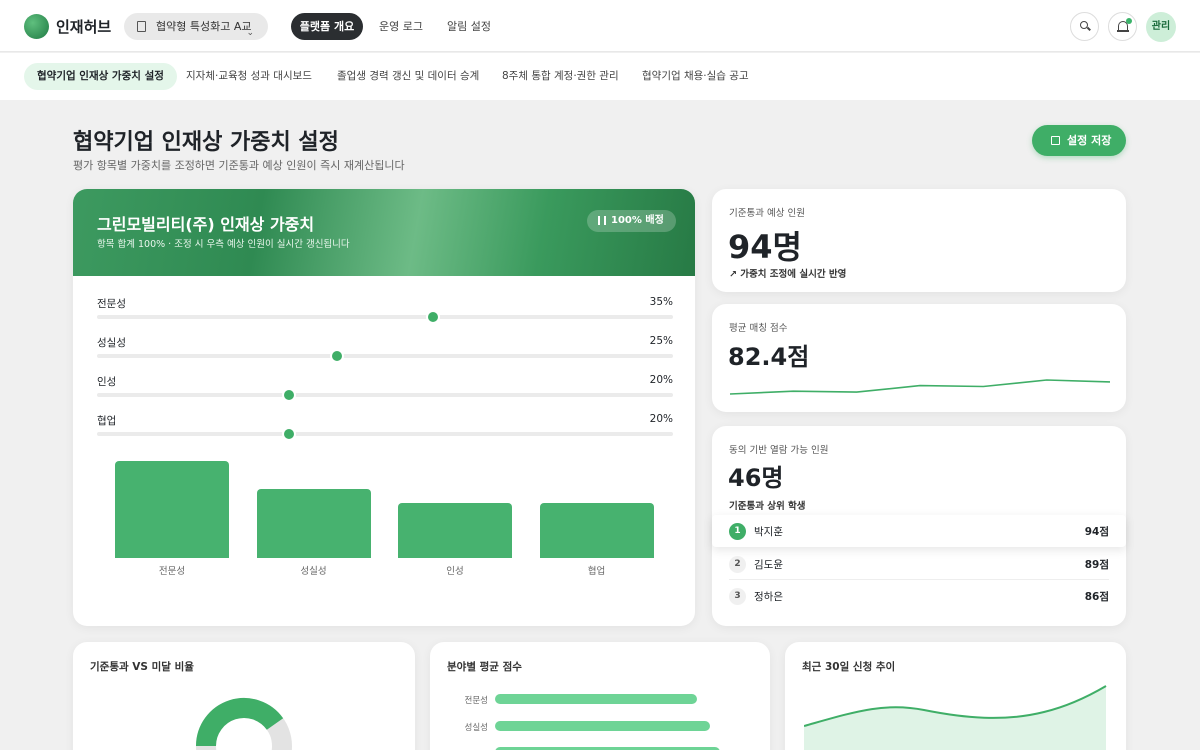 The width and height of the screenshot is (1200, 750). I want to click on weight-value: 25%, so click(661, 341).